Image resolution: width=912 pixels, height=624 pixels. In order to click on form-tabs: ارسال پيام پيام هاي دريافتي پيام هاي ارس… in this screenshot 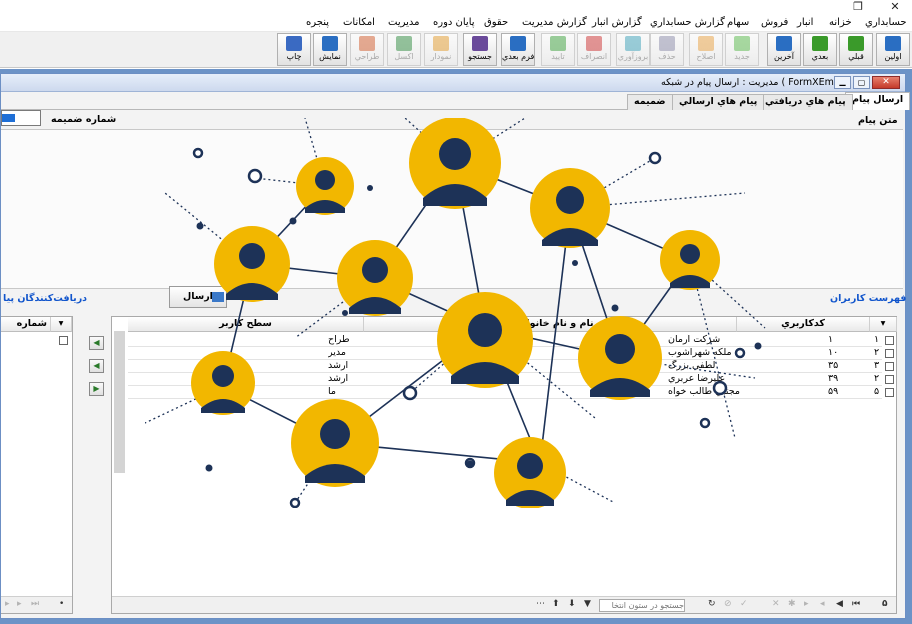, I will do `click(456, 101)`.